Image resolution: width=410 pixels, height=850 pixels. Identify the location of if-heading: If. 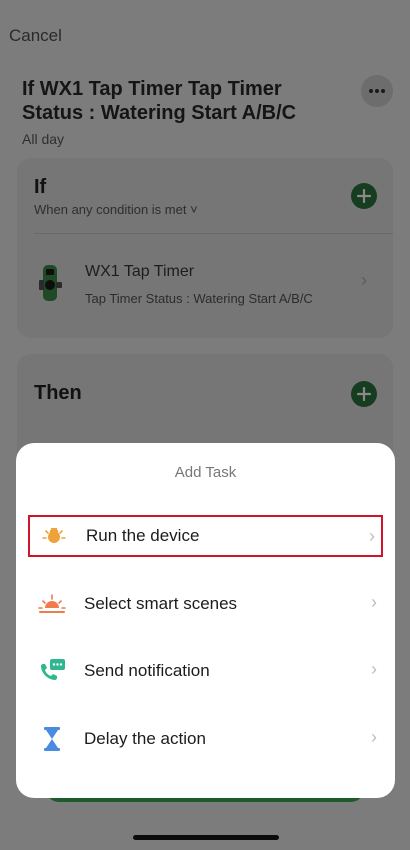
(40, 187).